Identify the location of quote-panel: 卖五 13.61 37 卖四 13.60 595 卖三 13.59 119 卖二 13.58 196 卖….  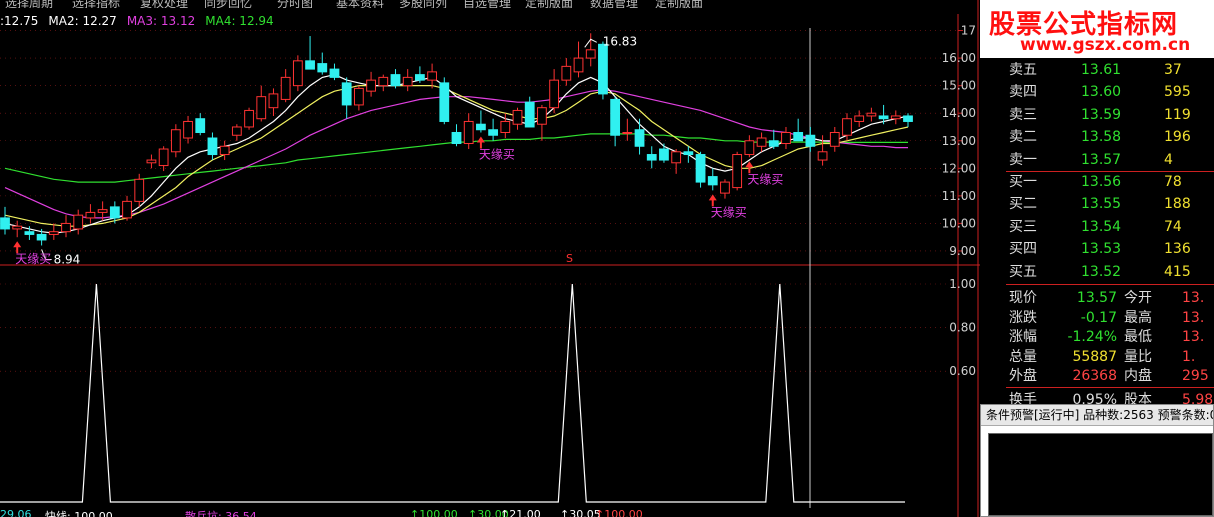
(1110, 252).